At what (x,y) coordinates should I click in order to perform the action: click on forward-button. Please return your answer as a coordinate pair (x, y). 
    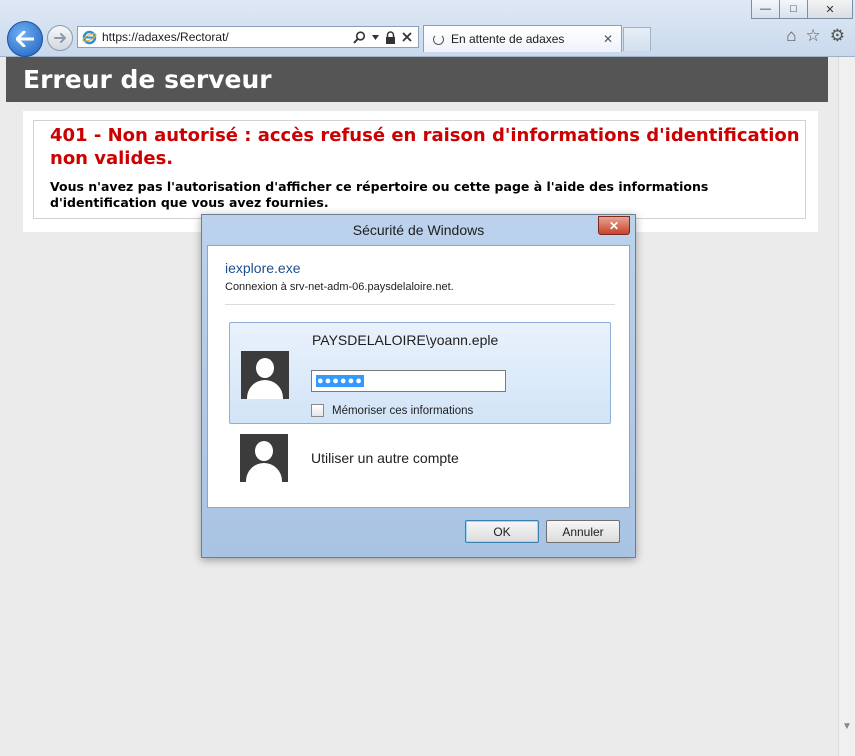
    Looking at the image, I should click on (60, 38).